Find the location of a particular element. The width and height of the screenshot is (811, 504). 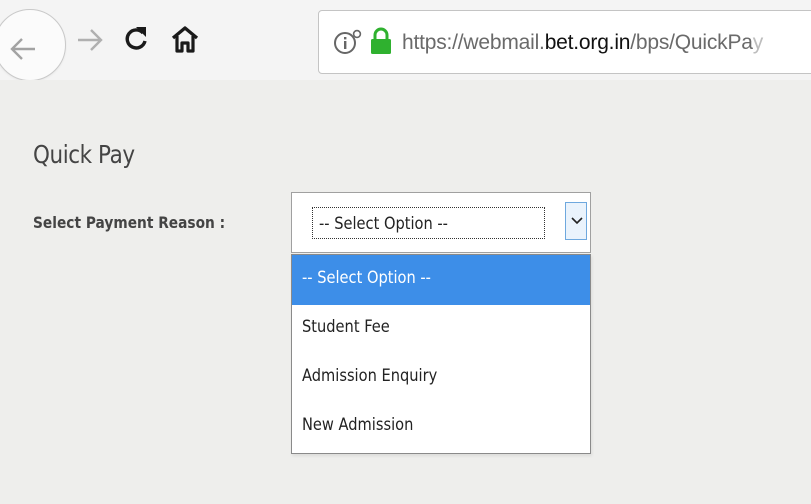

back-arrow-icon is located at coordinates (22, 49).